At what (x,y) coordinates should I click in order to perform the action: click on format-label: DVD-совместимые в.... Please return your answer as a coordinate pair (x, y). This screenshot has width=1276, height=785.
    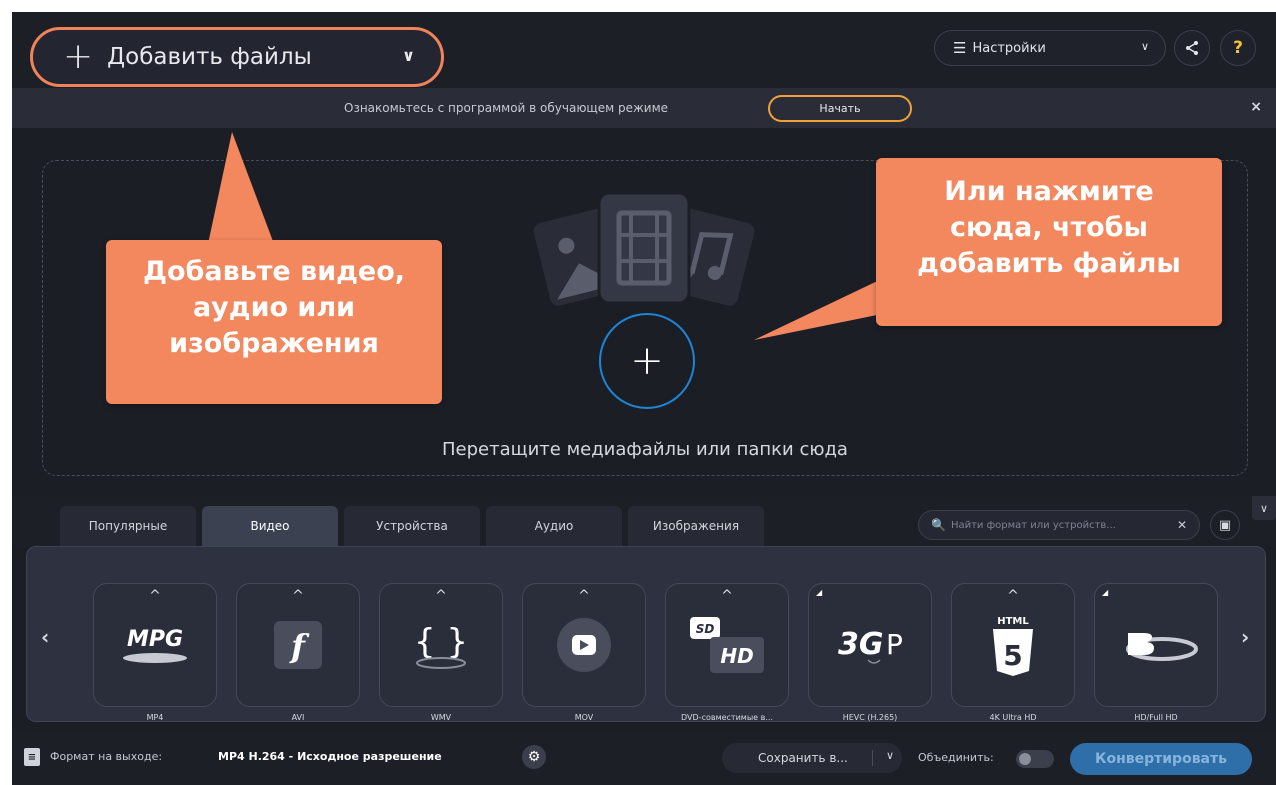
    Looking at the image, I should click on (727, 717).